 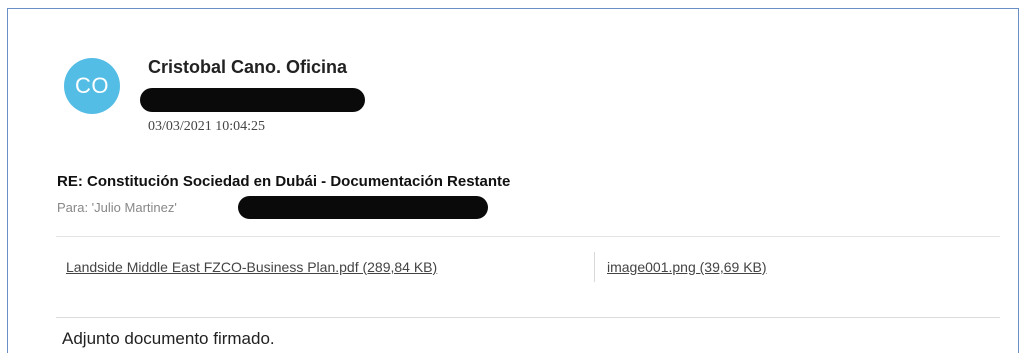 What do you see at coordinates (248, 67) in the screenshot?
I see `sender-name: Cristobal Cano. Oficina` at bounding box center [248, 67].